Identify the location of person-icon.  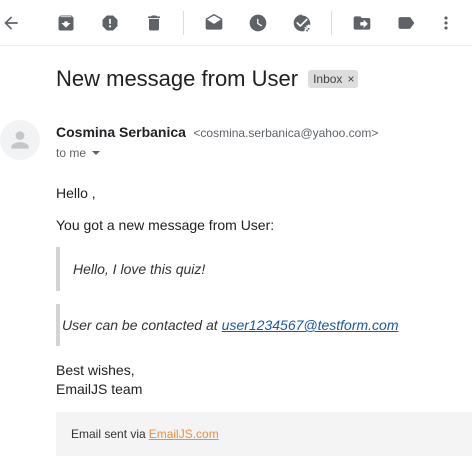
(20, 140).